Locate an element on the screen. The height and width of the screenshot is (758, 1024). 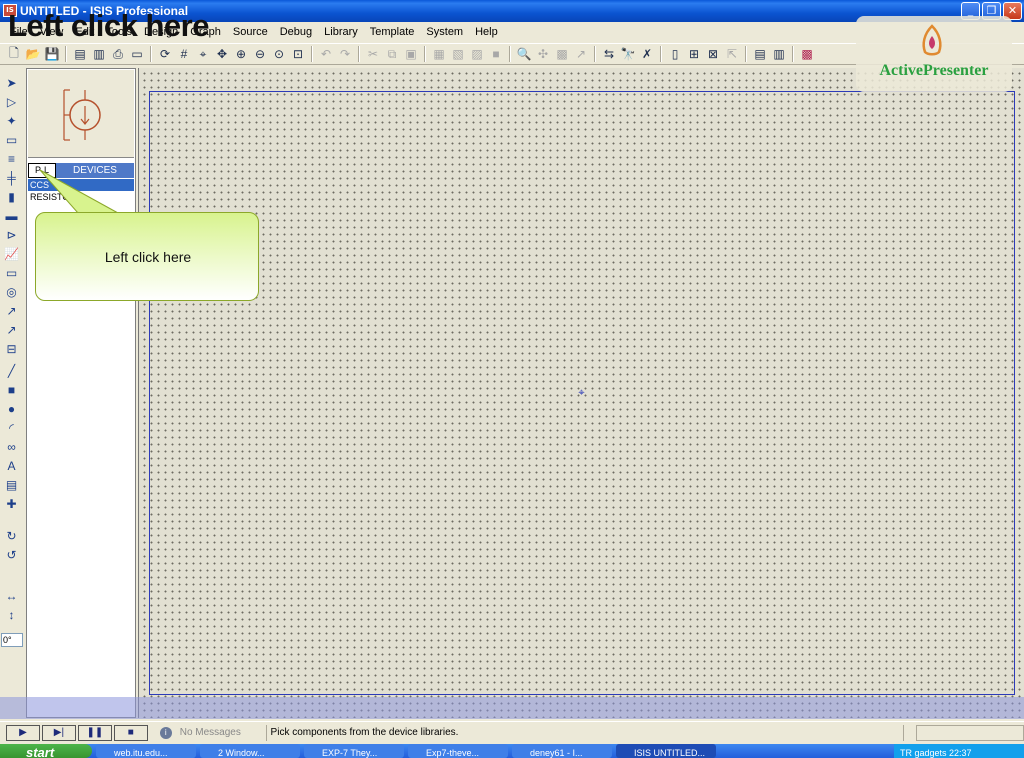
stop-button: ■ is located at coordinates (130, 732).